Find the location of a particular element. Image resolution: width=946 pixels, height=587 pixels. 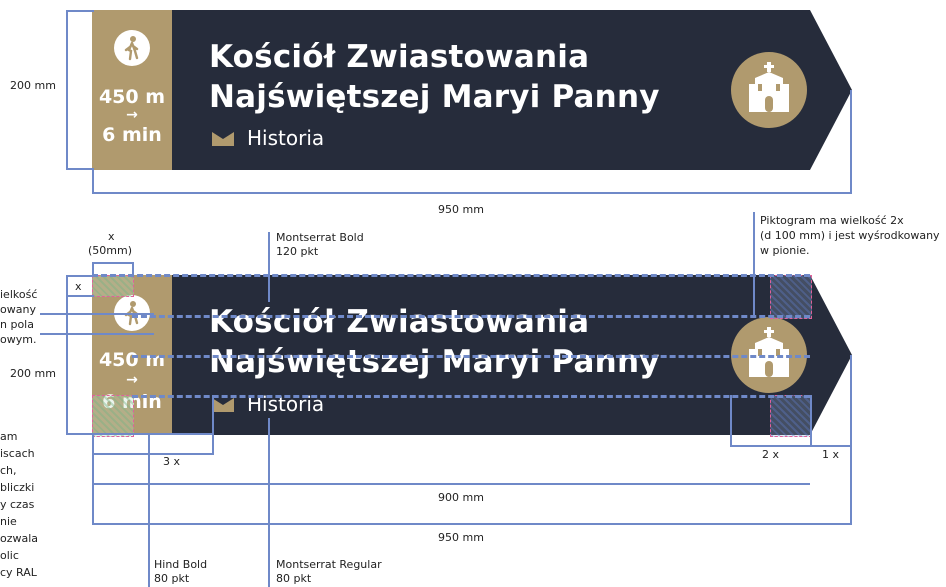

width-top-label: 950 mm is located at coordinates (461, 209).